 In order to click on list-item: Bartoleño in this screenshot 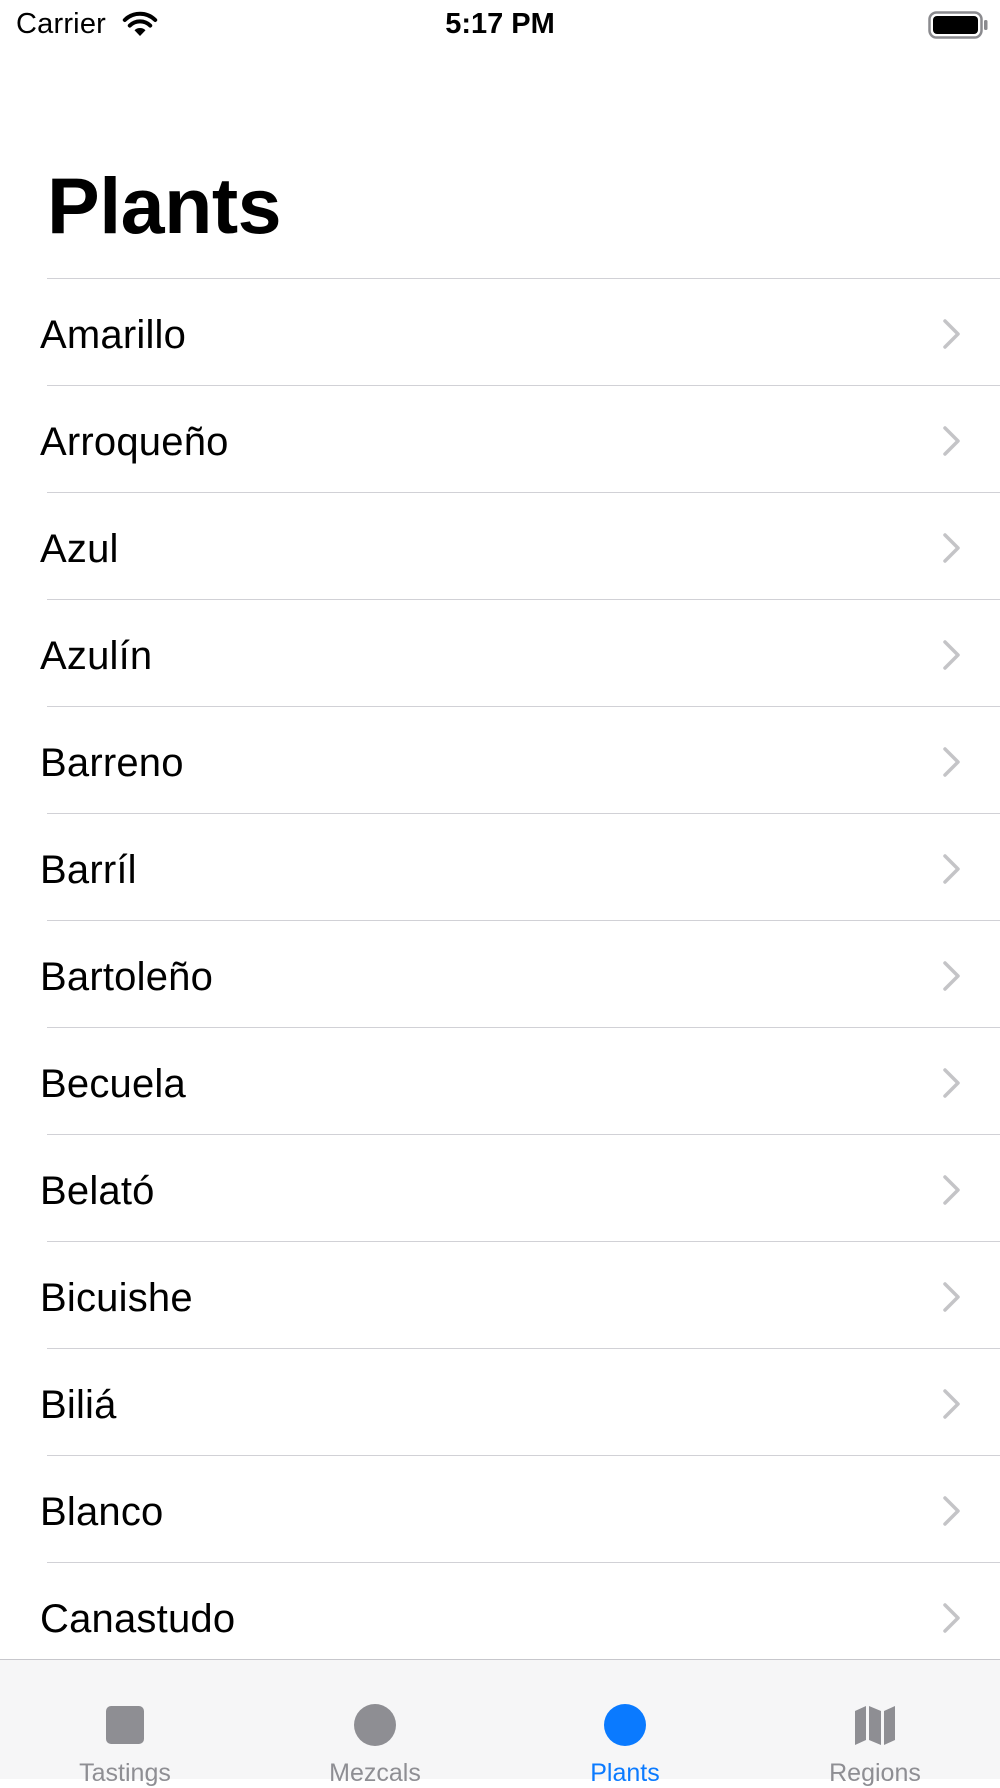, I will do `click(500, 974)`.